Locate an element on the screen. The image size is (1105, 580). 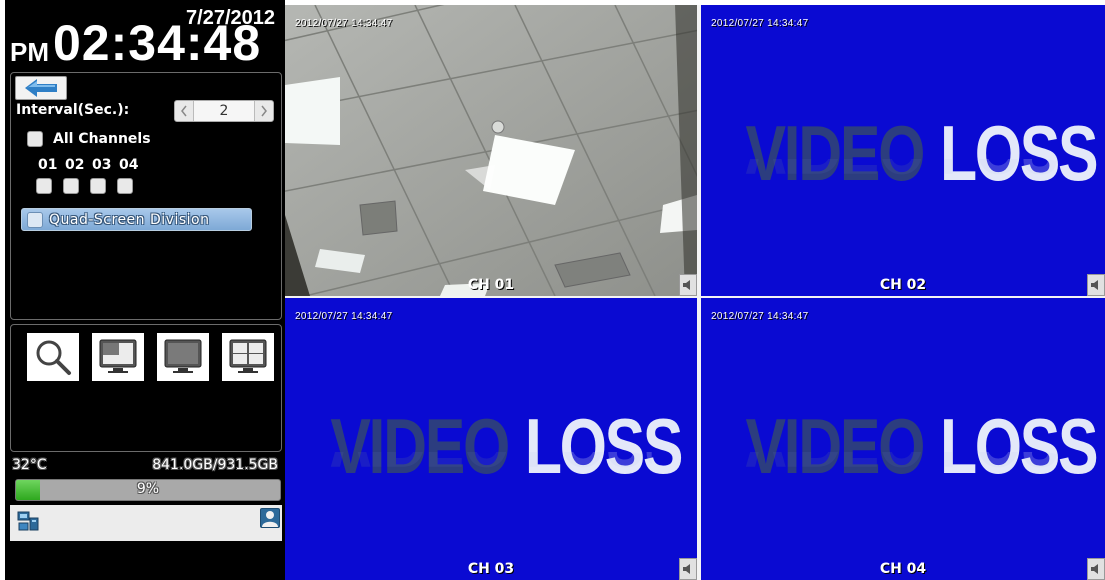
all-channels-checkbox is located at coordinates (35, 139).